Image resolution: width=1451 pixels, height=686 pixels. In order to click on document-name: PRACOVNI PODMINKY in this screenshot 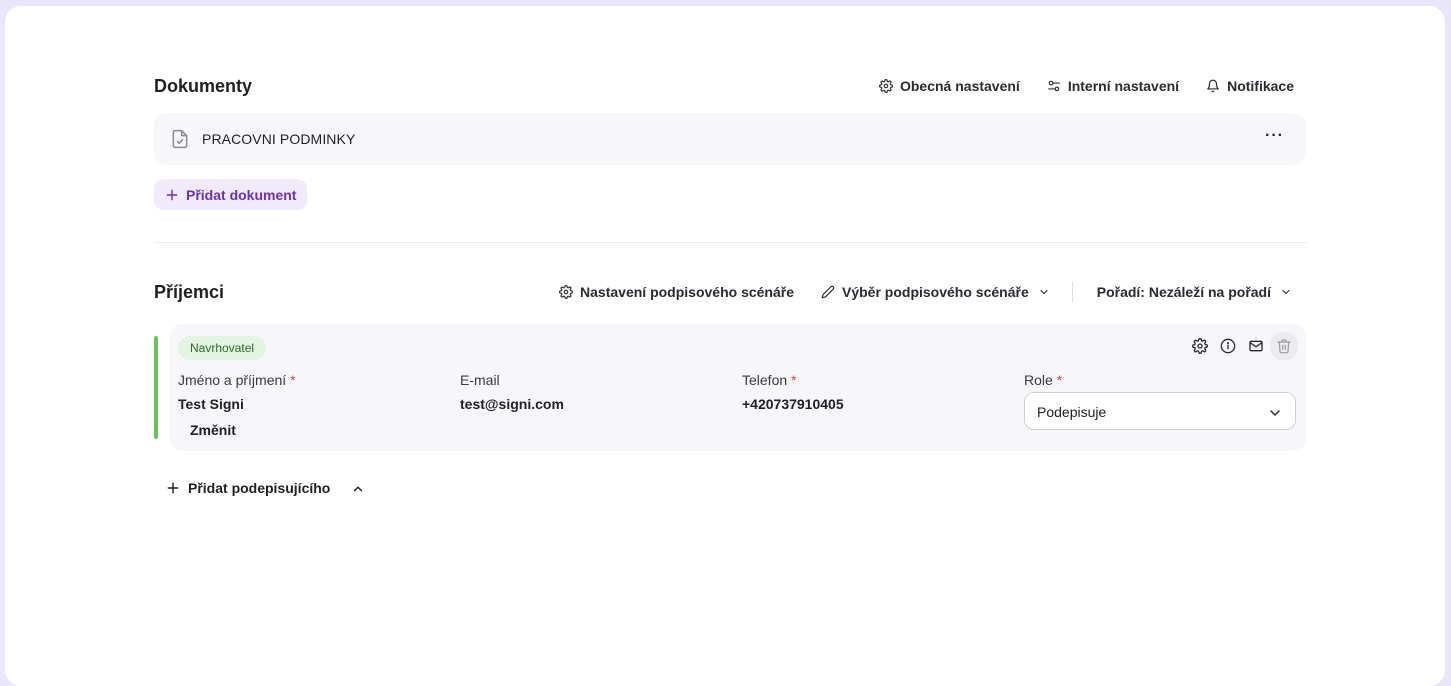, I will do `click(279, 139)`.